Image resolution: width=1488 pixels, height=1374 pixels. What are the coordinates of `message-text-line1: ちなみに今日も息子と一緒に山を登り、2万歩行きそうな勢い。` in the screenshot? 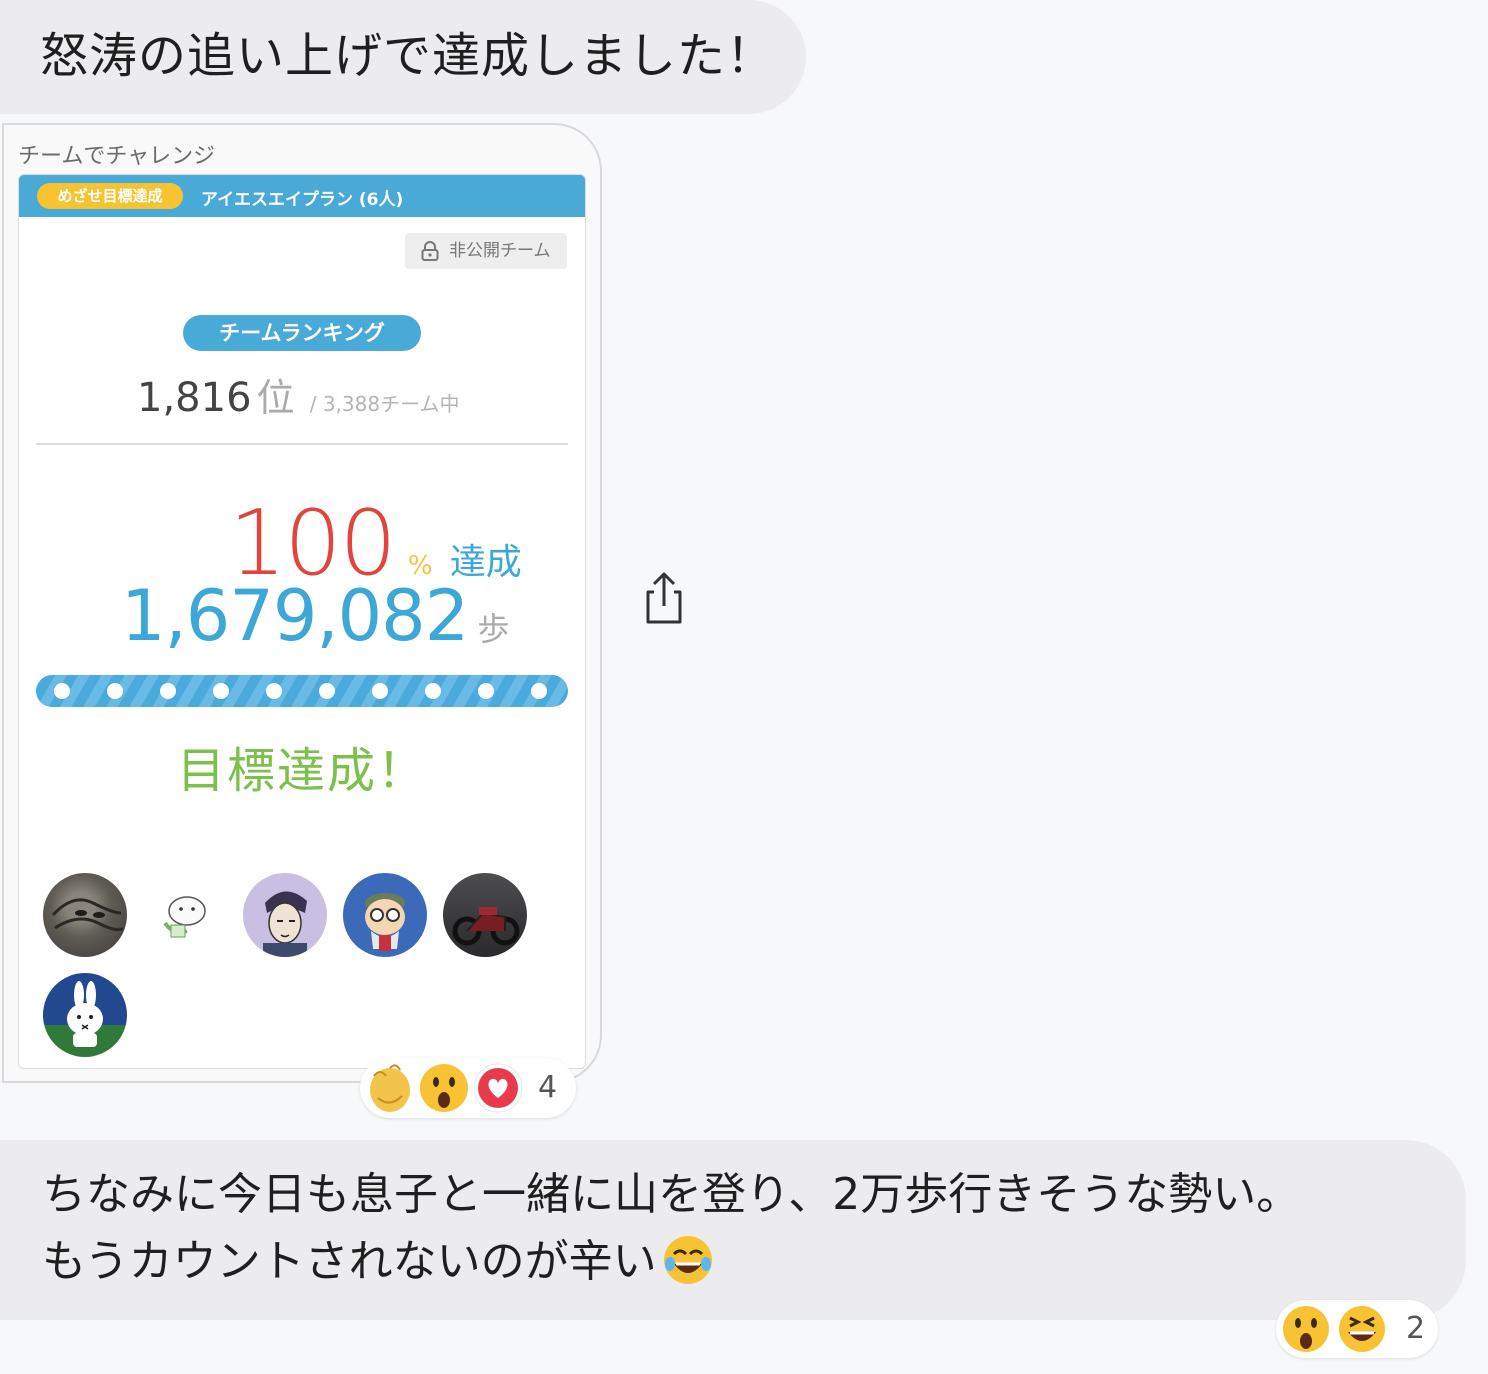 It's located at (671, 1194).